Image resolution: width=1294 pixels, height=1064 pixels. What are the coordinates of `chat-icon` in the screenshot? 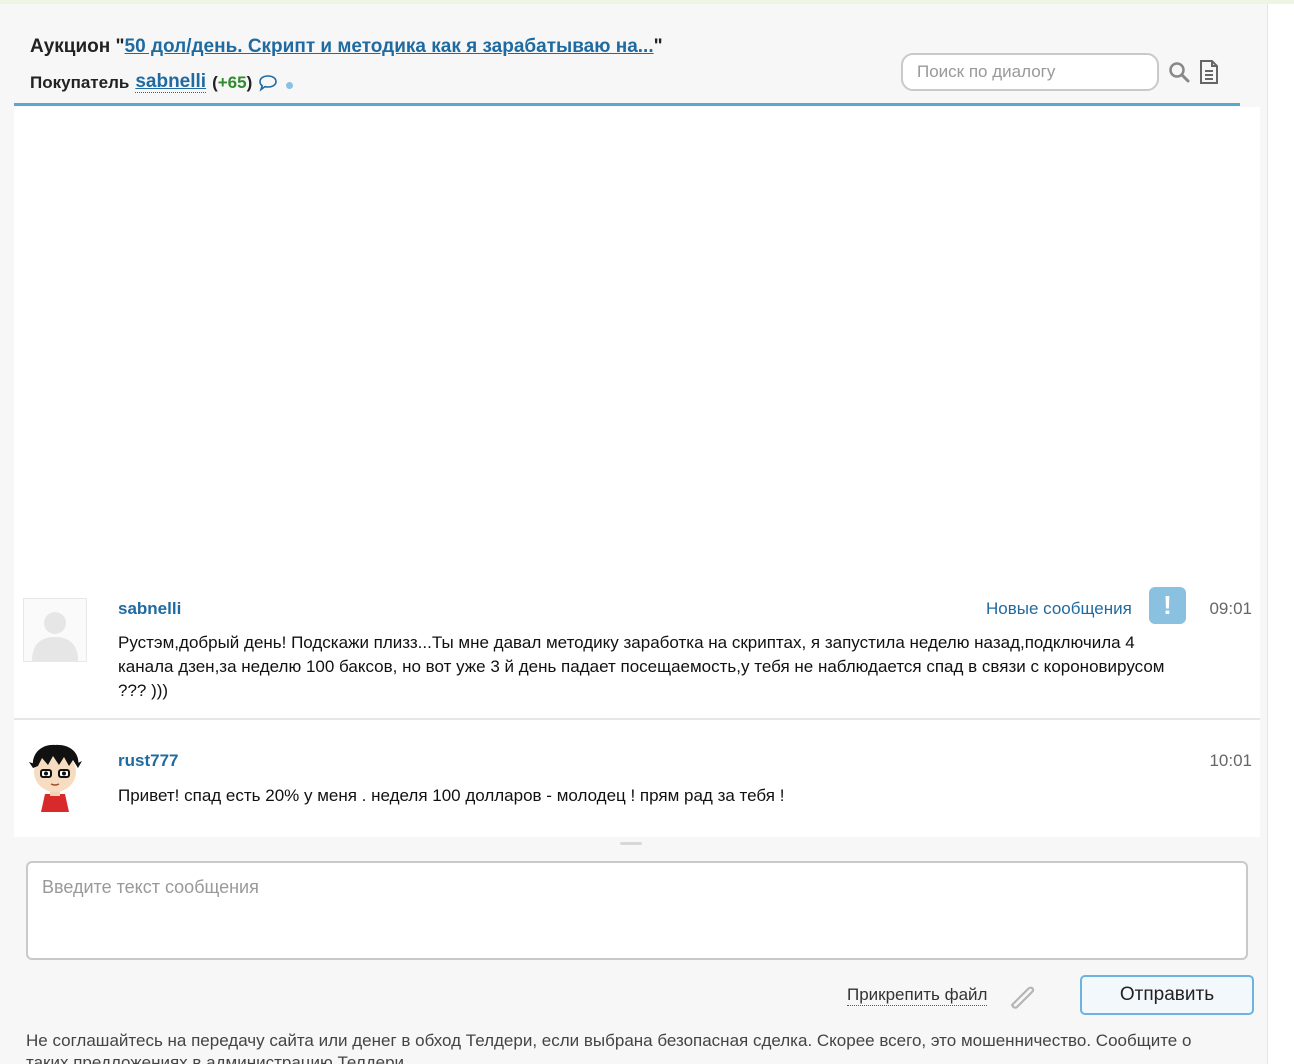 It's located at (268, 83).